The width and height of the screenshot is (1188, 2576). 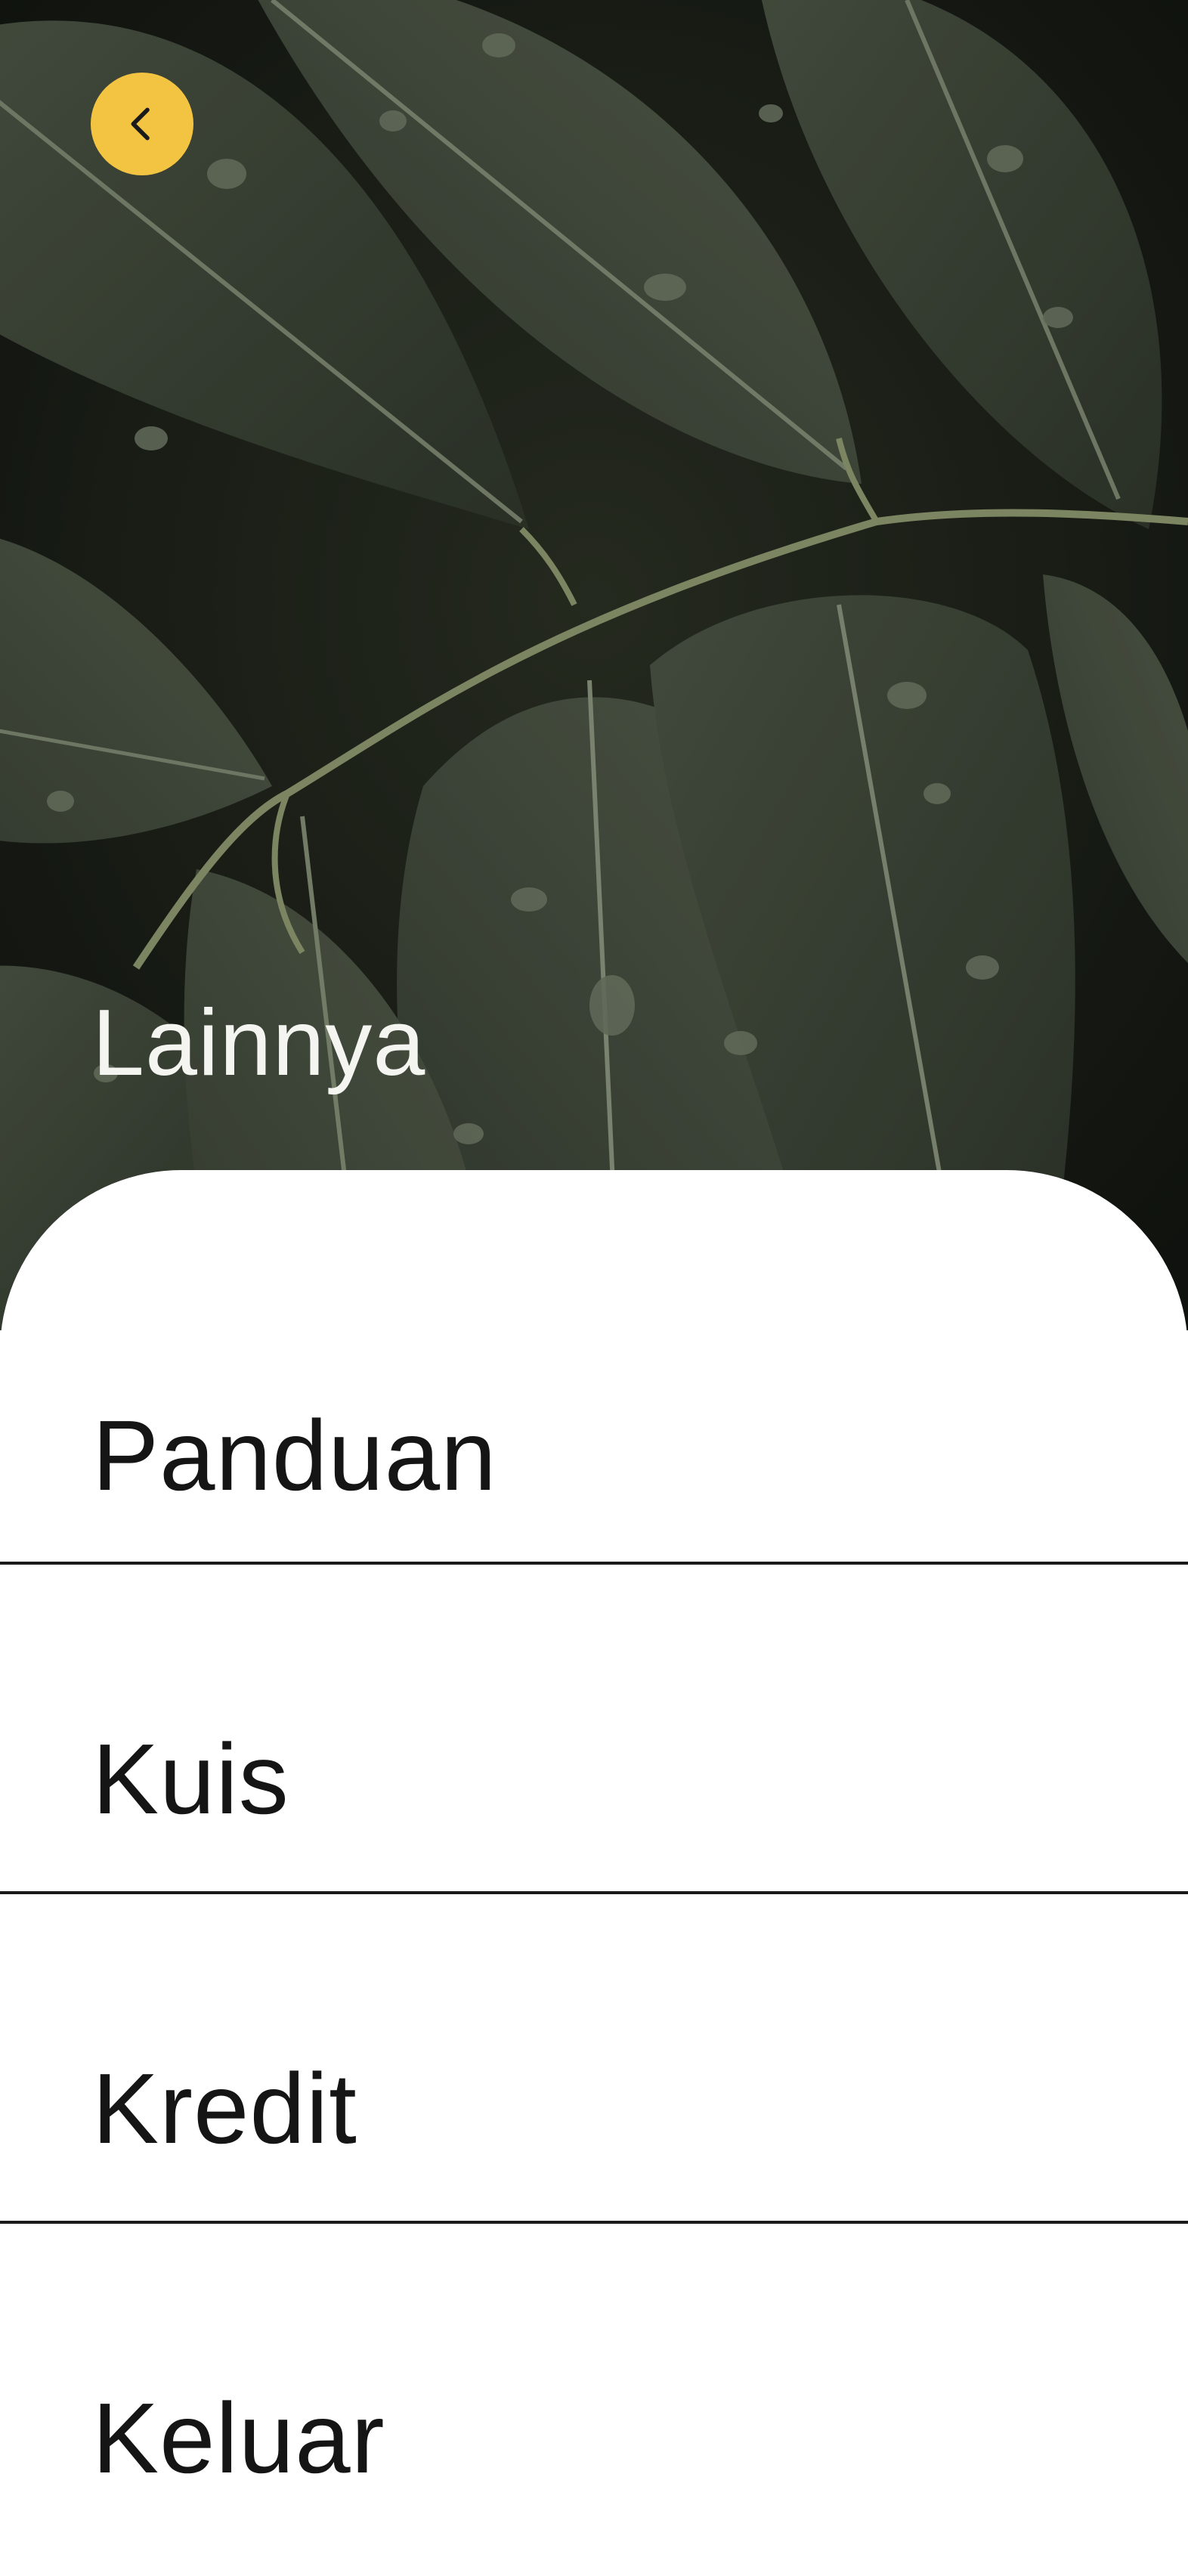 What do you see at coordinates (225, 2108) in the screenshot?
I see `menu-item-label: Kredit` at bounding box center [225, 2108].